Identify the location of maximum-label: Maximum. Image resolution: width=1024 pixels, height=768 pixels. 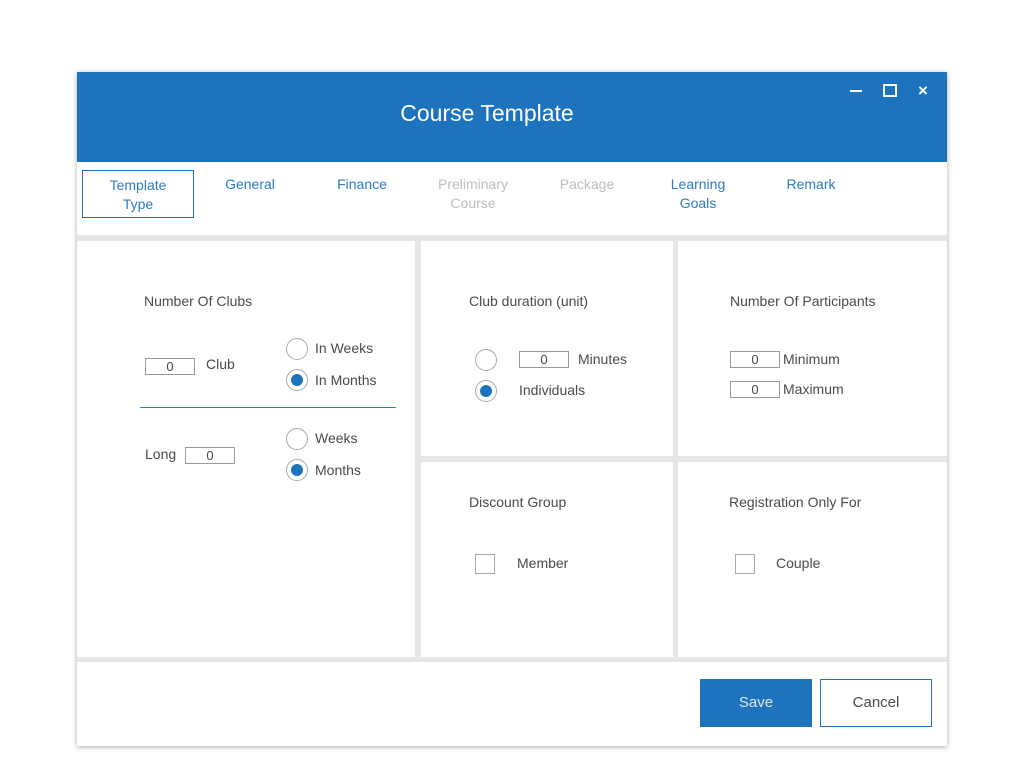
(813, 389).